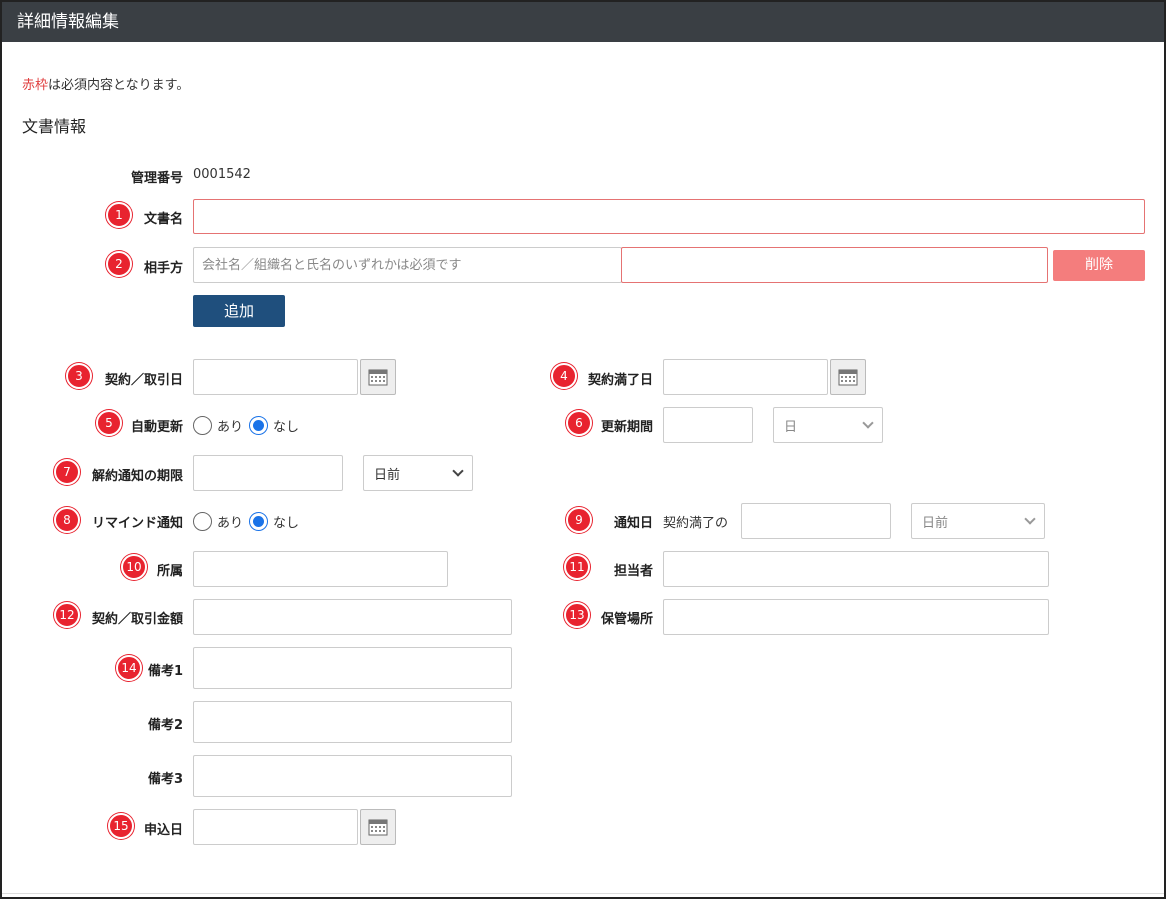 The height and width of the screenshot is (899, 1166). What do you see at coordinates (275, 377) in the screenshot?
I see `contract-date-input` at bounding box center [275, 377].